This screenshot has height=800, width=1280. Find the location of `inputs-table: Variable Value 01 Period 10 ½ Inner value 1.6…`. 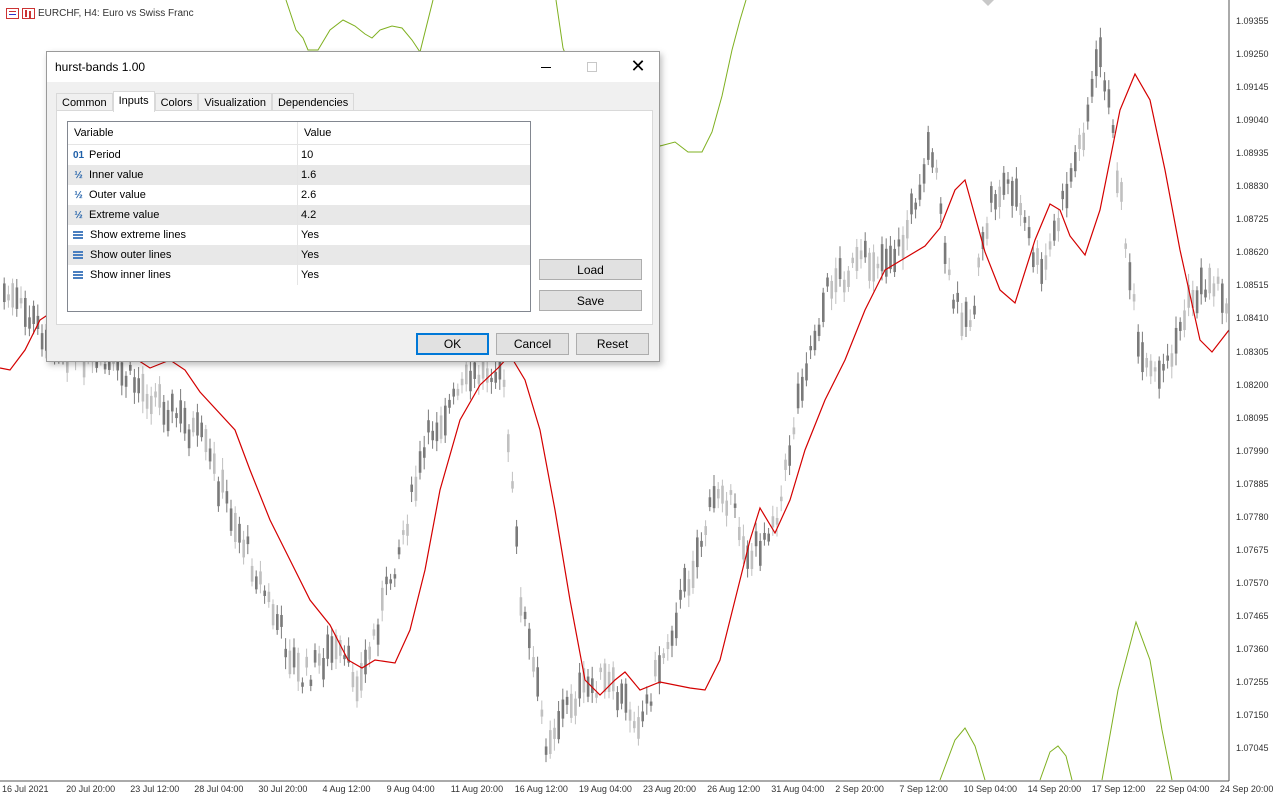

inputs-table: Variable Value 01 Period 10 ½ Inner value 1.6… is located at coordinates (299, 216).